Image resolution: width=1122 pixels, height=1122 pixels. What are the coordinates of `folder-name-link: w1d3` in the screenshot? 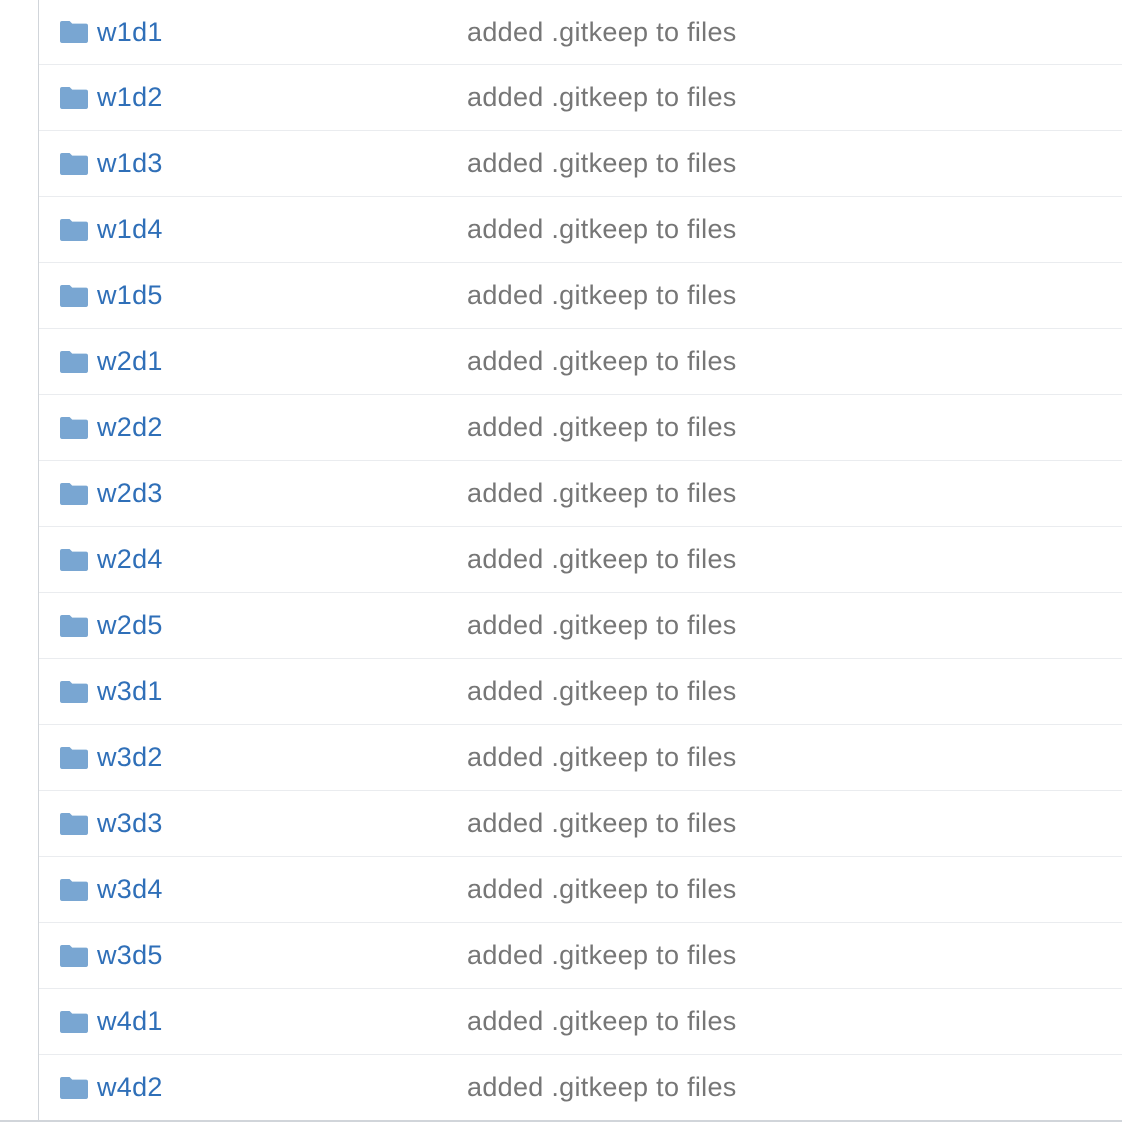 It's located at (130, 163).